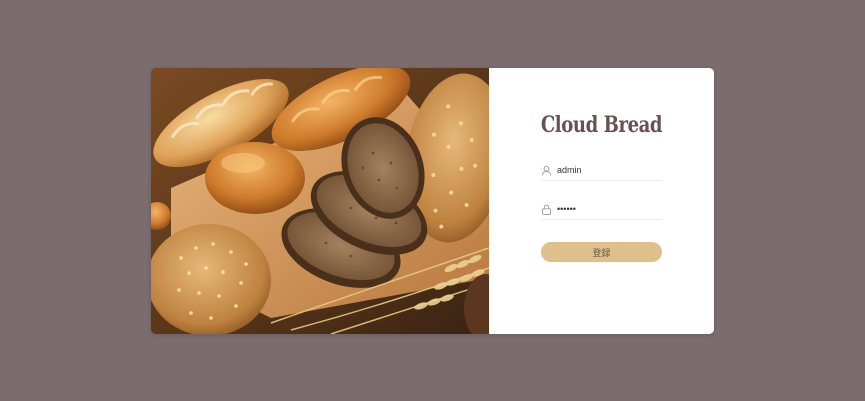 The width and height of the screenshot is (865, 401). I want to click on user-icon, so click(546, 170).